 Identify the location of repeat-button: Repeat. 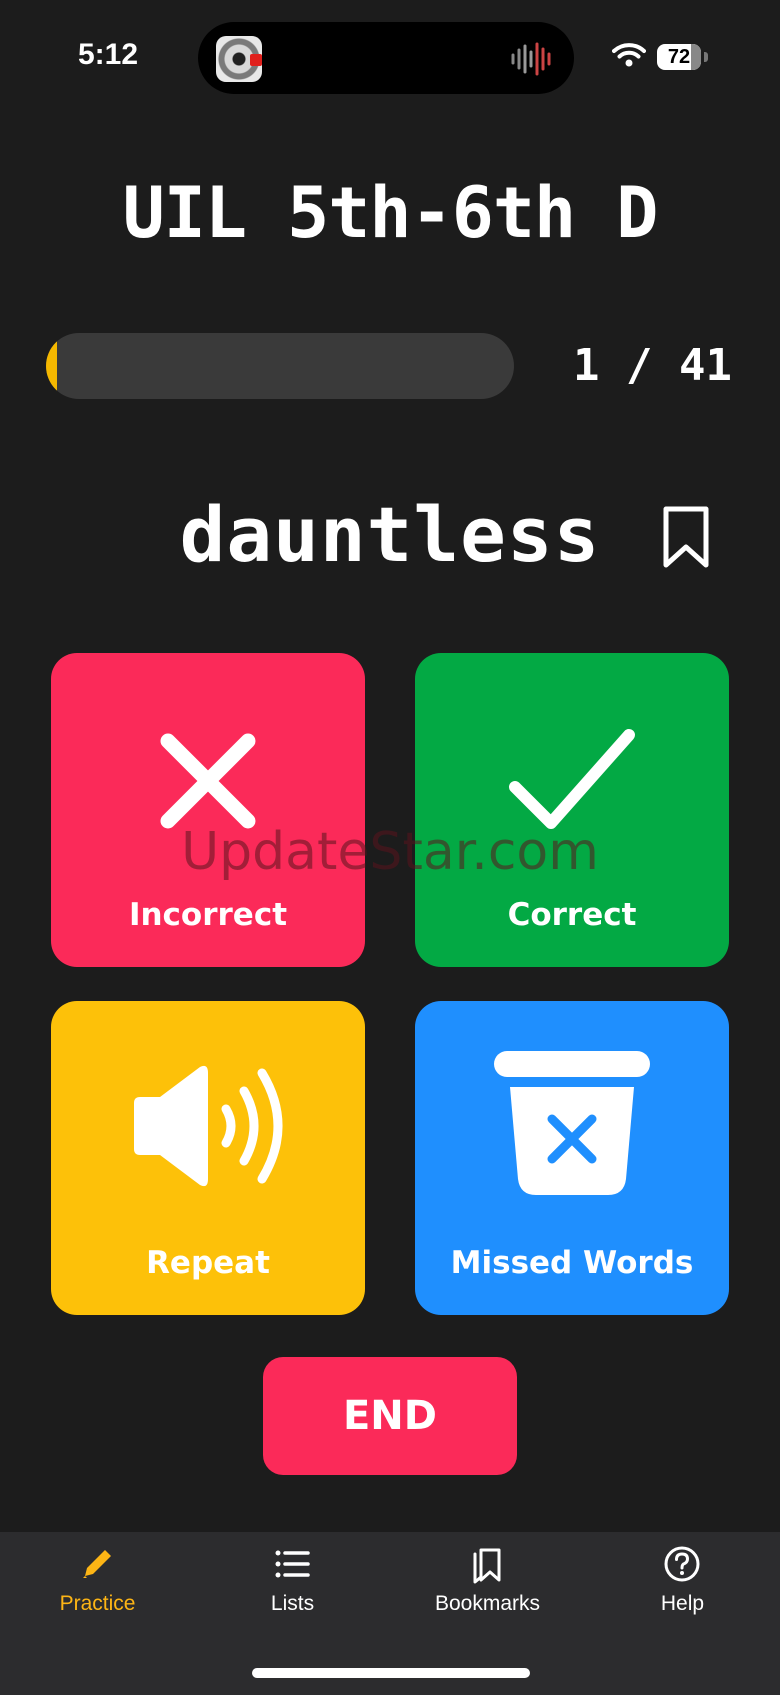
(208, 1158).